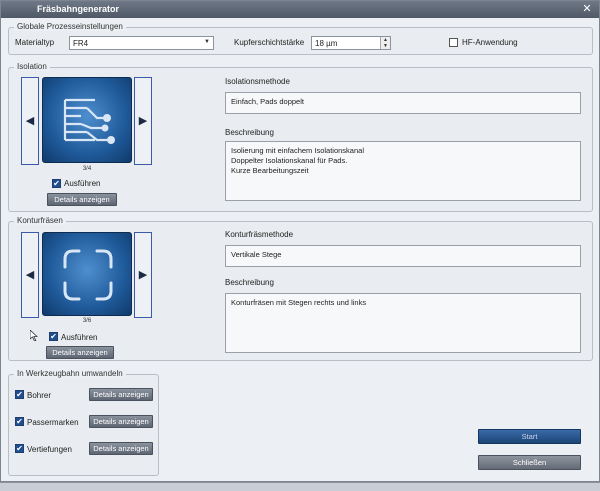  Describe the element at coordinates (35, 42) in the screenshot. I see `material-label: Materialtyp` at that location.